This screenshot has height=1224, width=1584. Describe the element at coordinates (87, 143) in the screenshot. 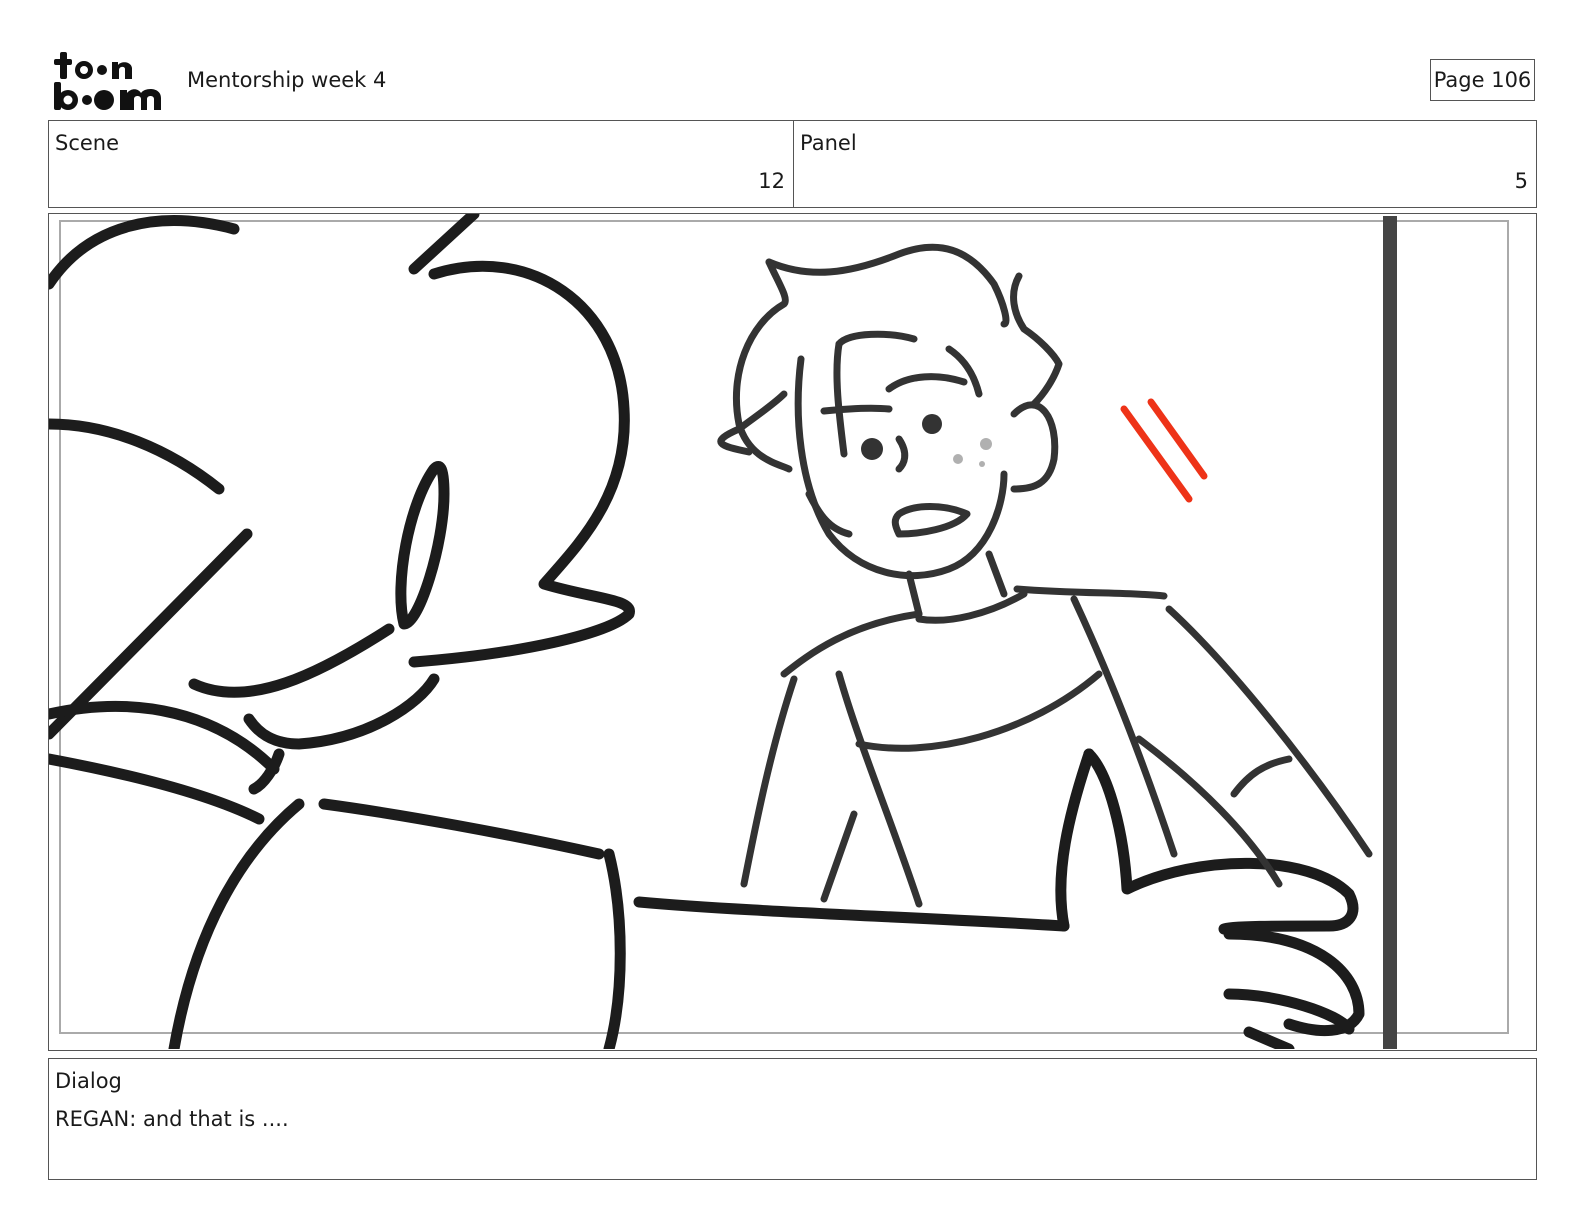

I see `scene-label: Scene` at that location.